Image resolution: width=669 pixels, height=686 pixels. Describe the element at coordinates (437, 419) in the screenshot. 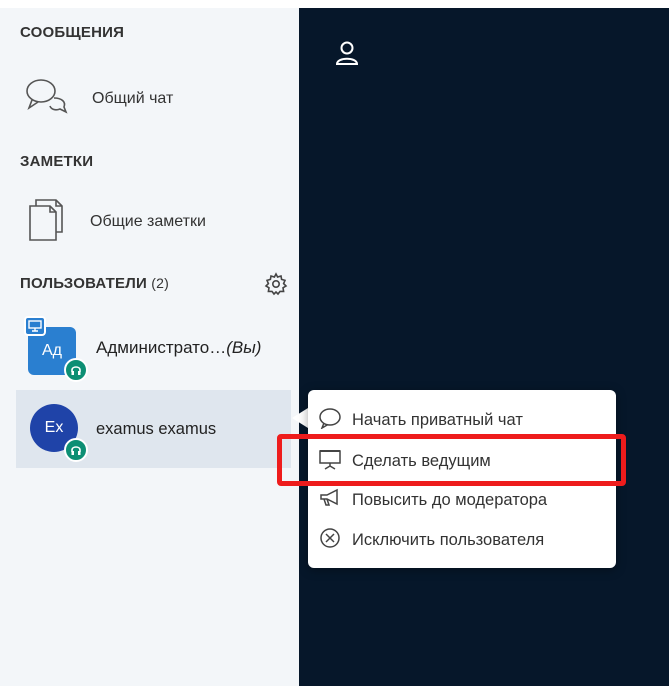

I see `private-chat-label: Начать приватный чат` at that location.